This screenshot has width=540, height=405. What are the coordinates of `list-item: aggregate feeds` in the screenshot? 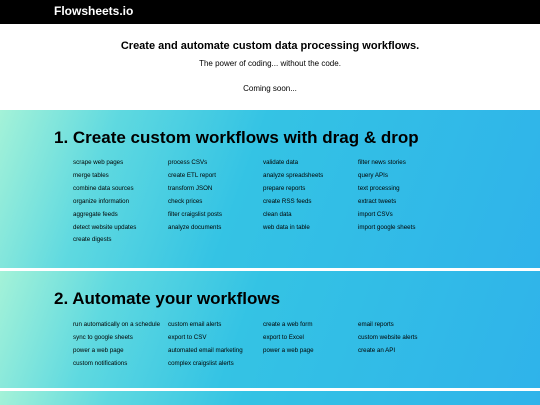 It's located at (95, 214).